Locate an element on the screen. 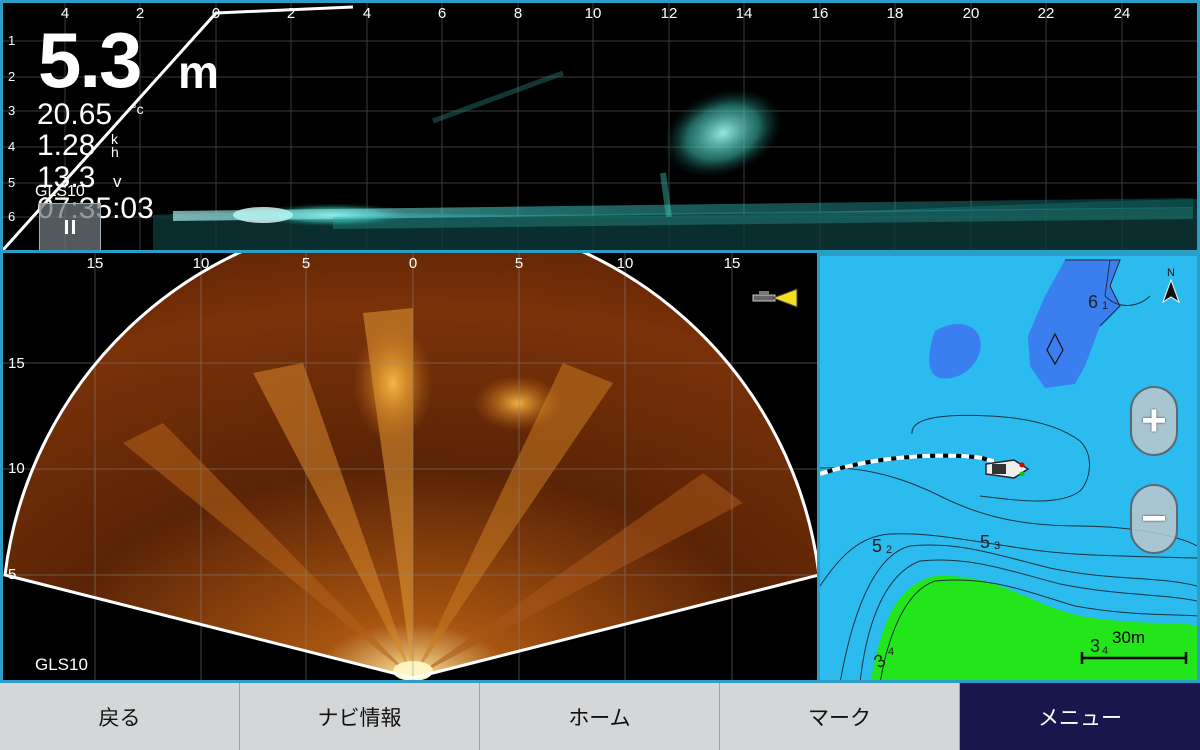 The image size is (1200, 750). depth-contour-sublabel: 1 is located at coordinates (1105, 306).